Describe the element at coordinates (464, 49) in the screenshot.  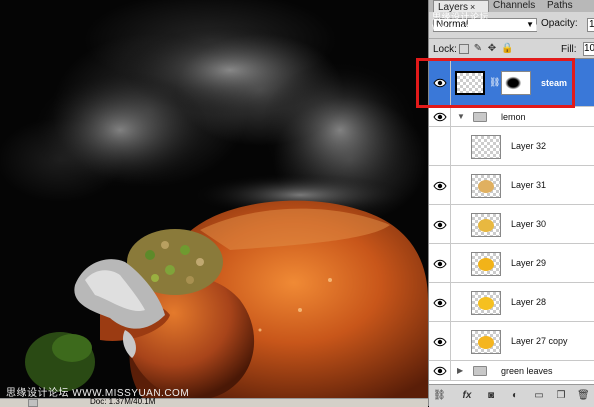
I see `lock-transparency-icon` at that location.